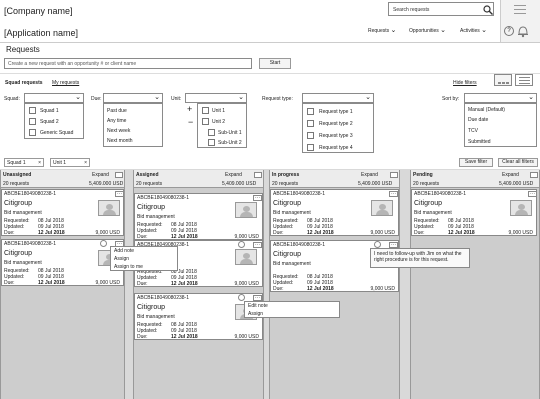 The height and width of the screenshot is (399, 540). What do you see at coordinates (230, 133) in the screenshot?
I see `unit-option: Sub-Unit 1` at bounding box center [230, 133].